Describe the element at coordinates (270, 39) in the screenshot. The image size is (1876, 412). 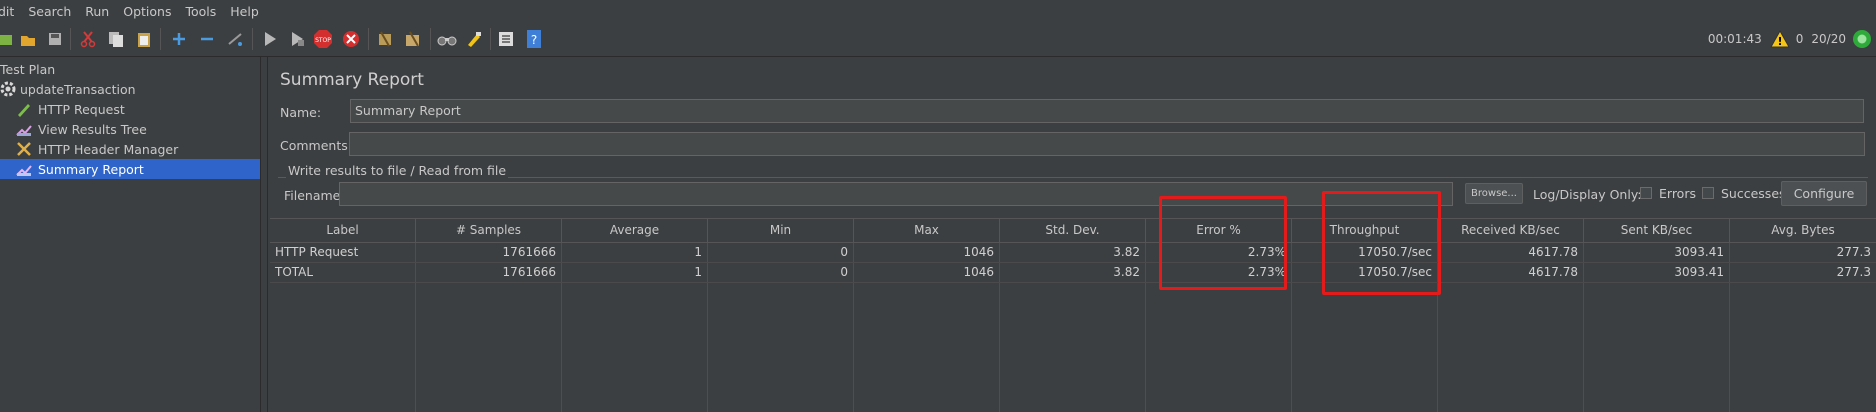
I see `start-icon` at that location.